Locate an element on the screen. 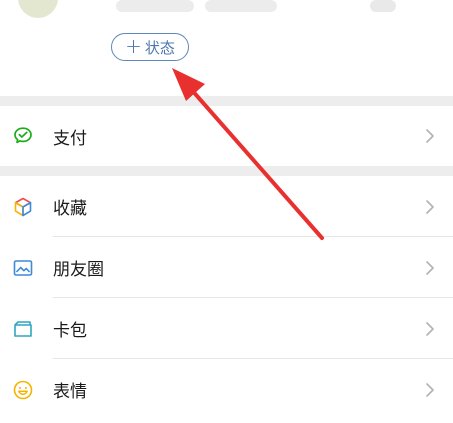 This screenshot has width=453, height=423. menu-item-cards: 卡包 is located at coordinates (226, 328).